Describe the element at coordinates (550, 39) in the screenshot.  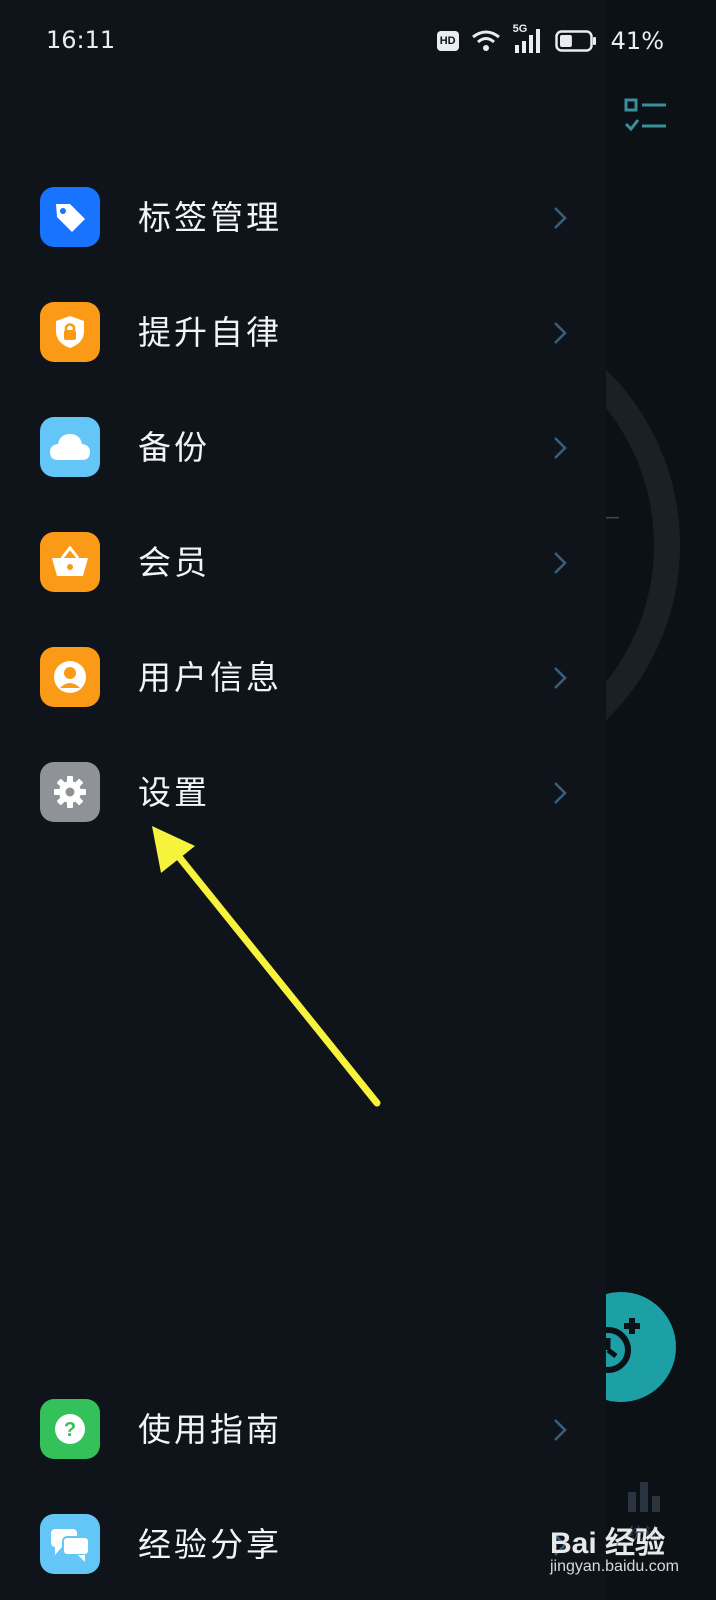
I see `status-icons: HD 5G 41%` at that location.